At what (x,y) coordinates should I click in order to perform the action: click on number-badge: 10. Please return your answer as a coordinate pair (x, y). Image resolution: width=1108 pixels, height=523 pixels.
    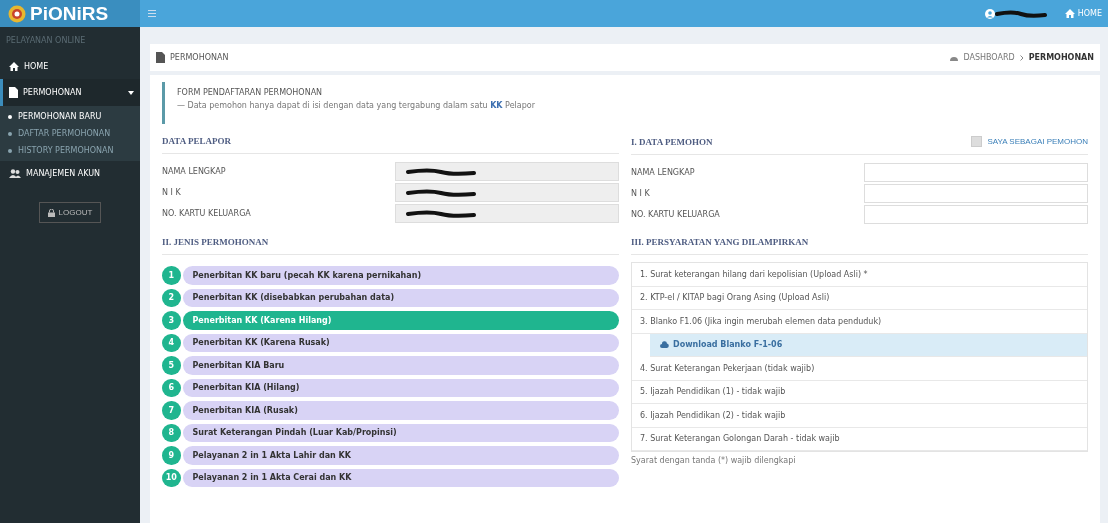
    Looking at the image, I should click on (171, 477).